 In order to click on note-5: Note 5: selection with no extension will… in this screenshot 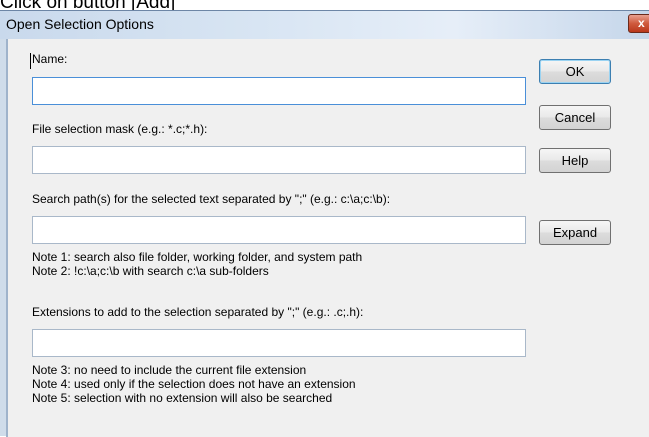, I will do `click(182, 398)`.